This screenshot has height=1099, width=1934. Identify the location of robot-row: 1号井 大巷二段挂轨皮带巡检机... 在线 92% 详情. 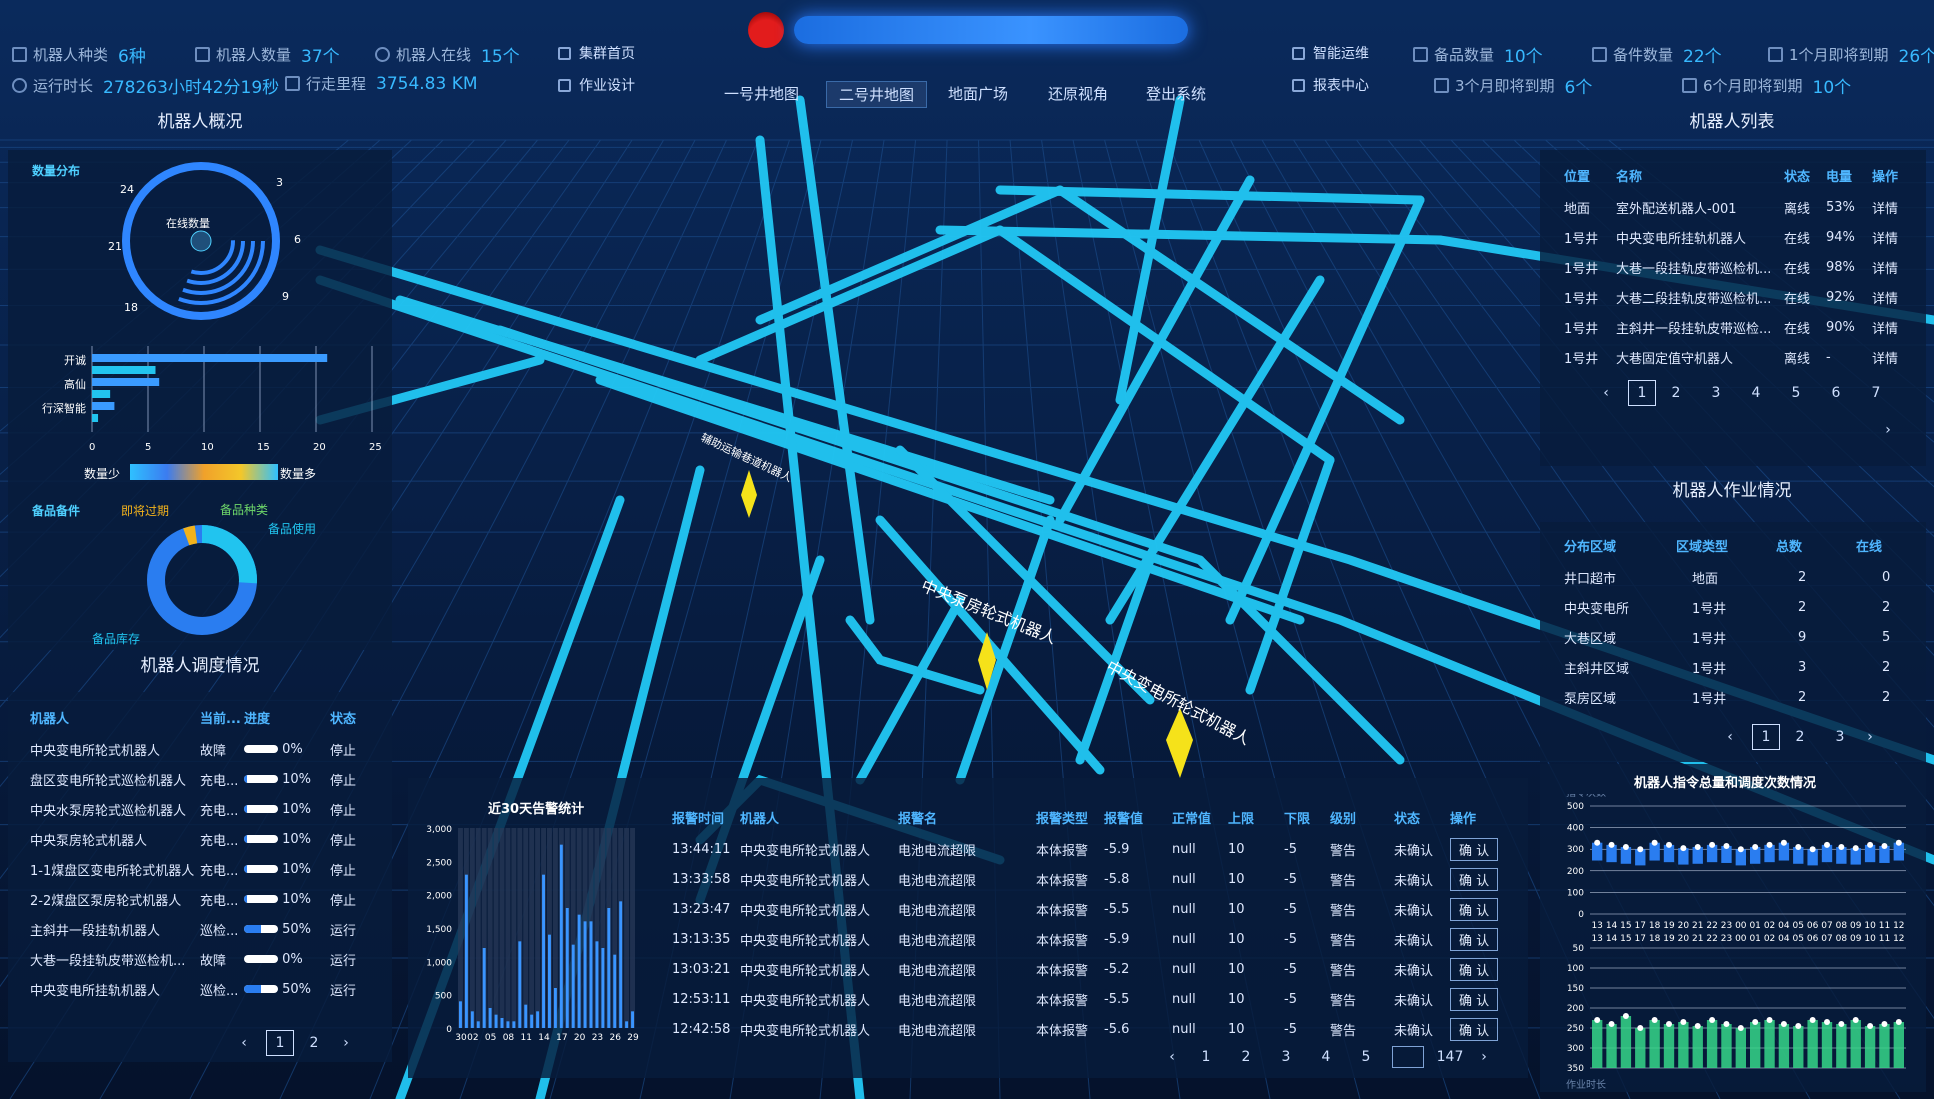
(1739, 297).